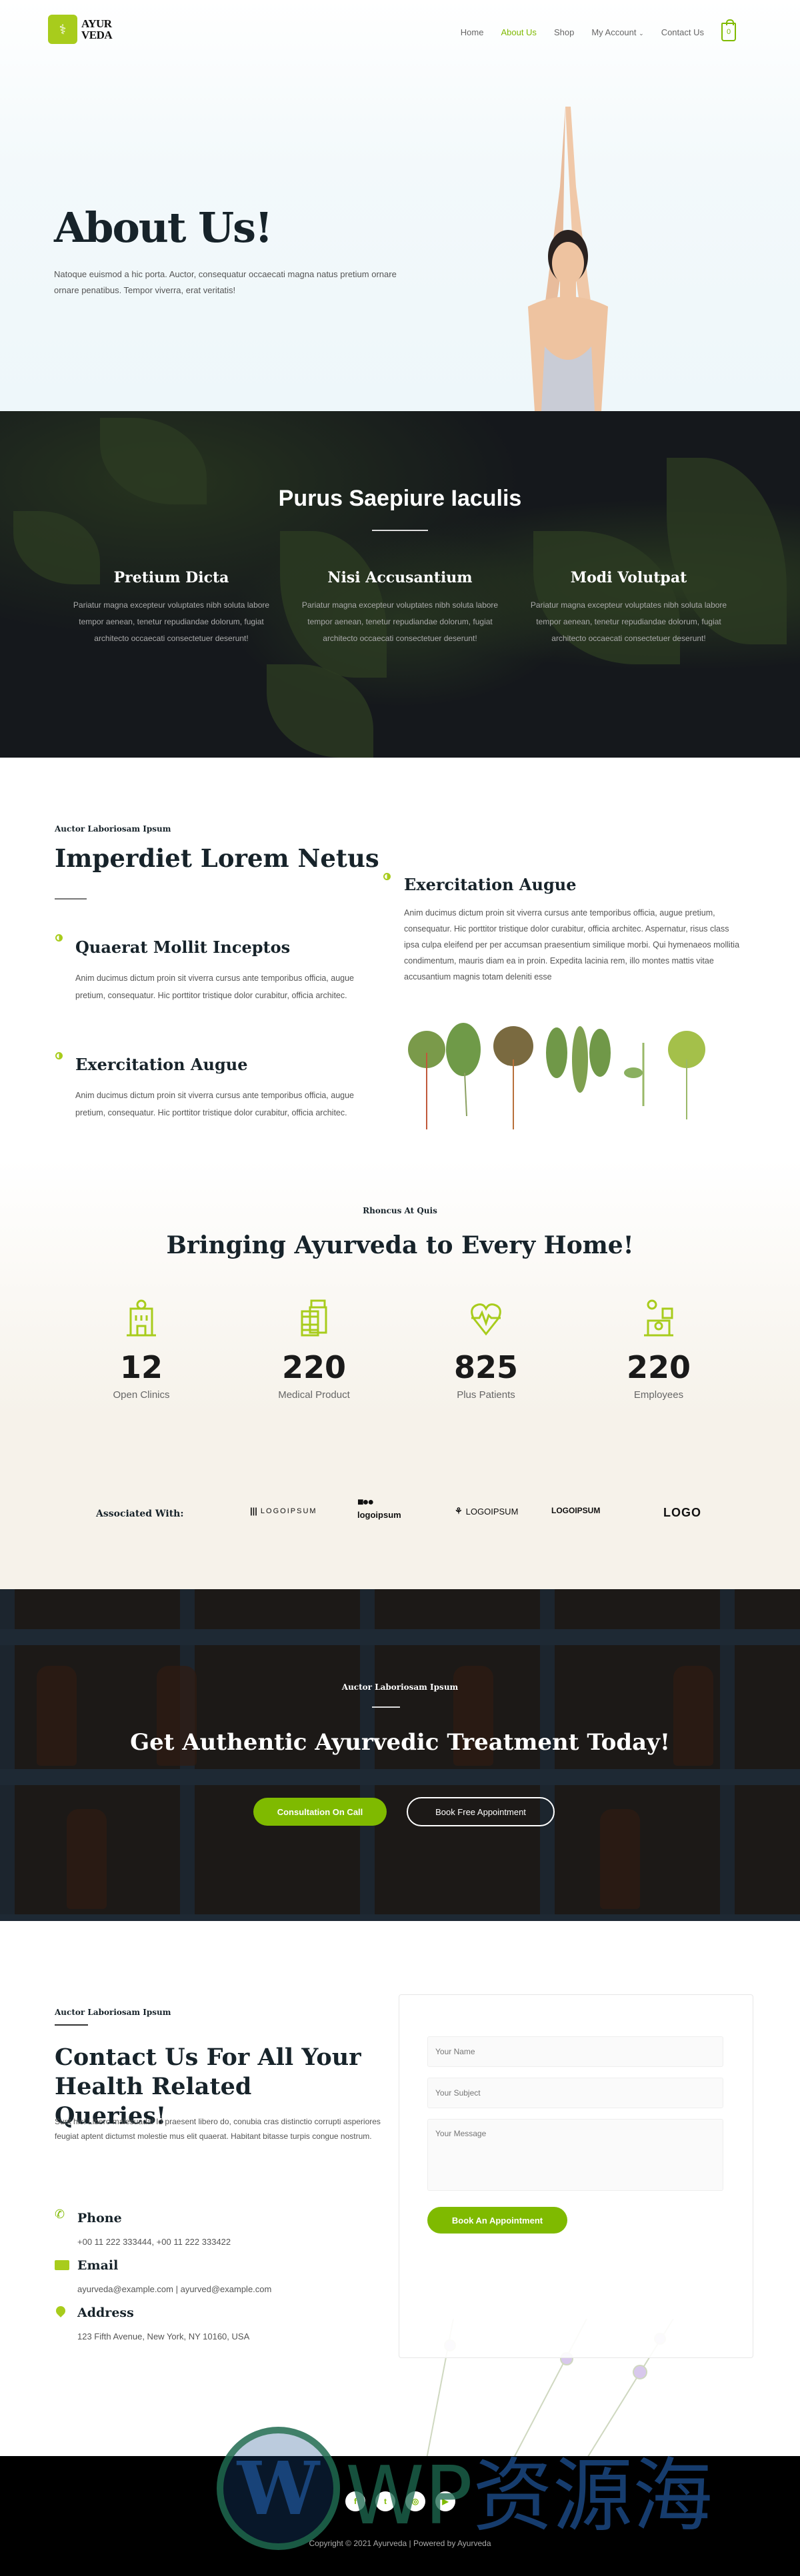 The image size is (800, 2576). I want to click on wheat-icon: ⚘, so click(459, 1511).